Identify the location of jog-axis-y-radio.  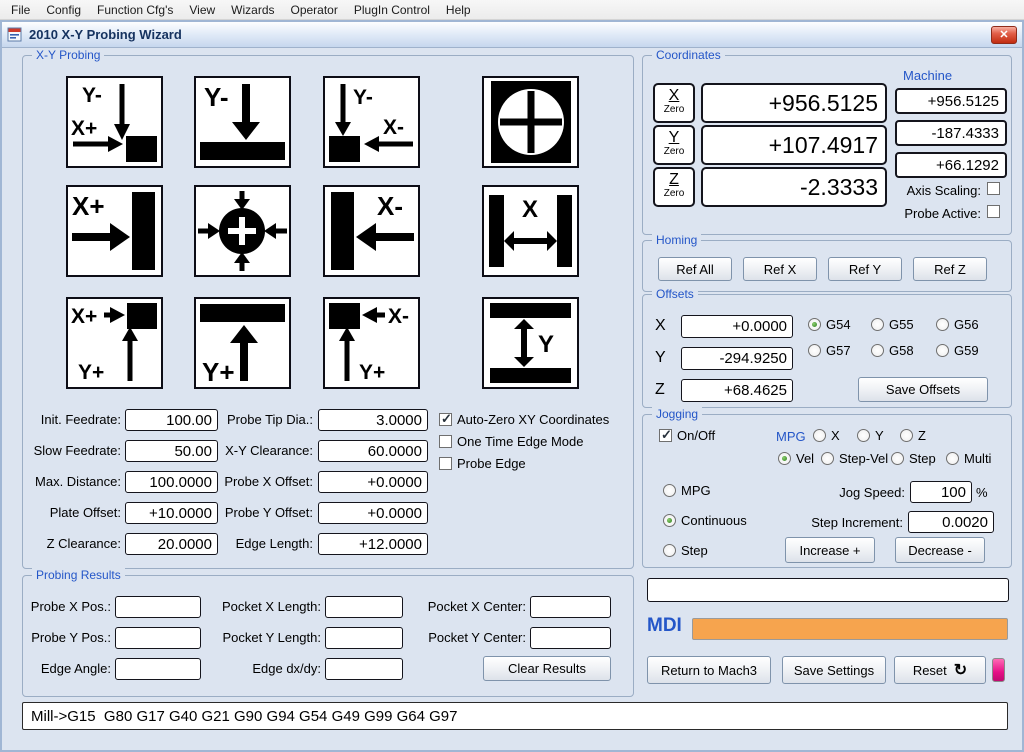
(863, 435).